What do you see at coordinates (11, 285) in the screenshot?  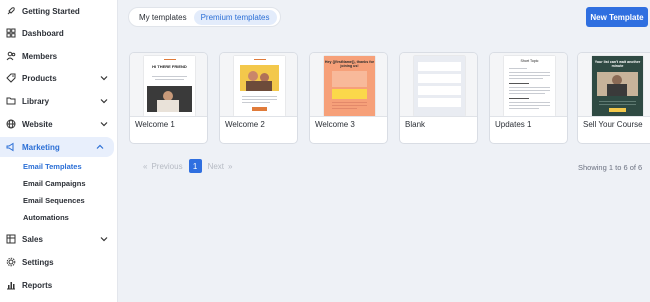 I see `chart-icon` at bounding box center [11, 285].